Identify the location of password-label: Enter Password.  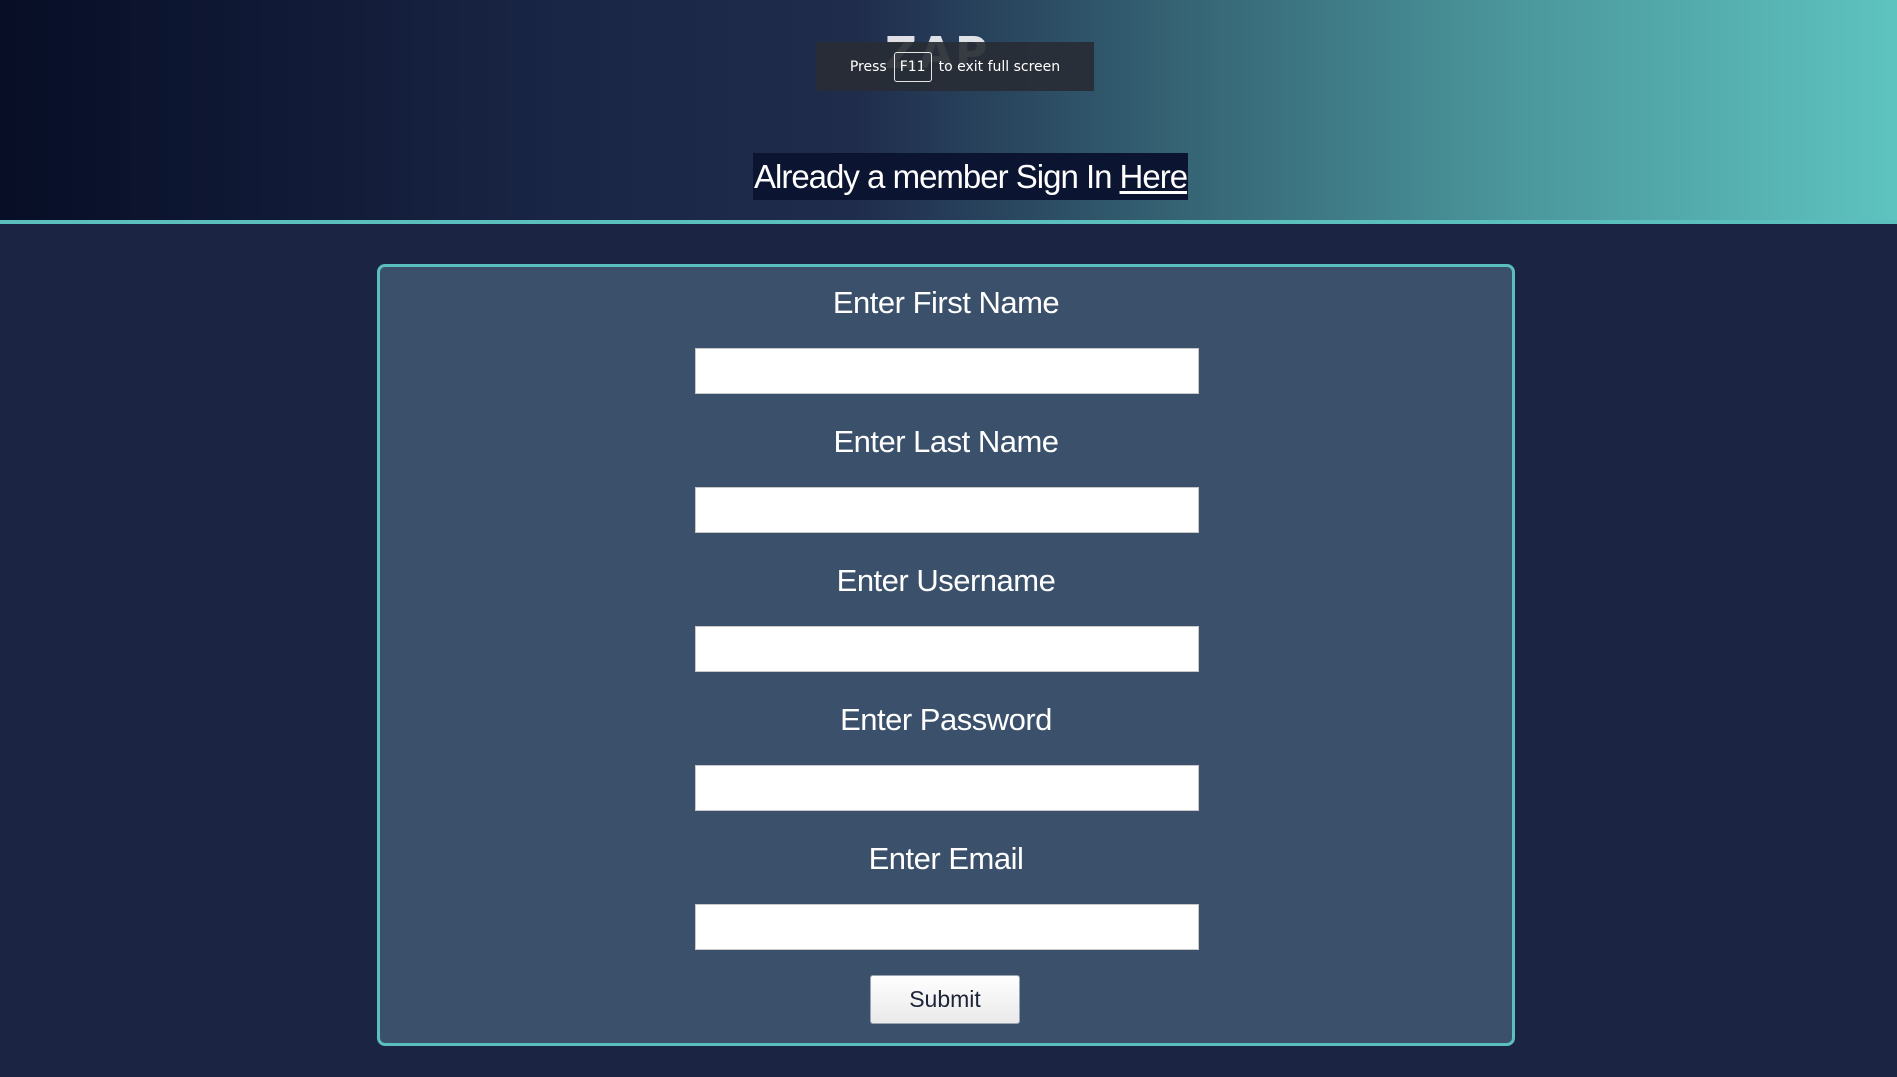
(946, 719).